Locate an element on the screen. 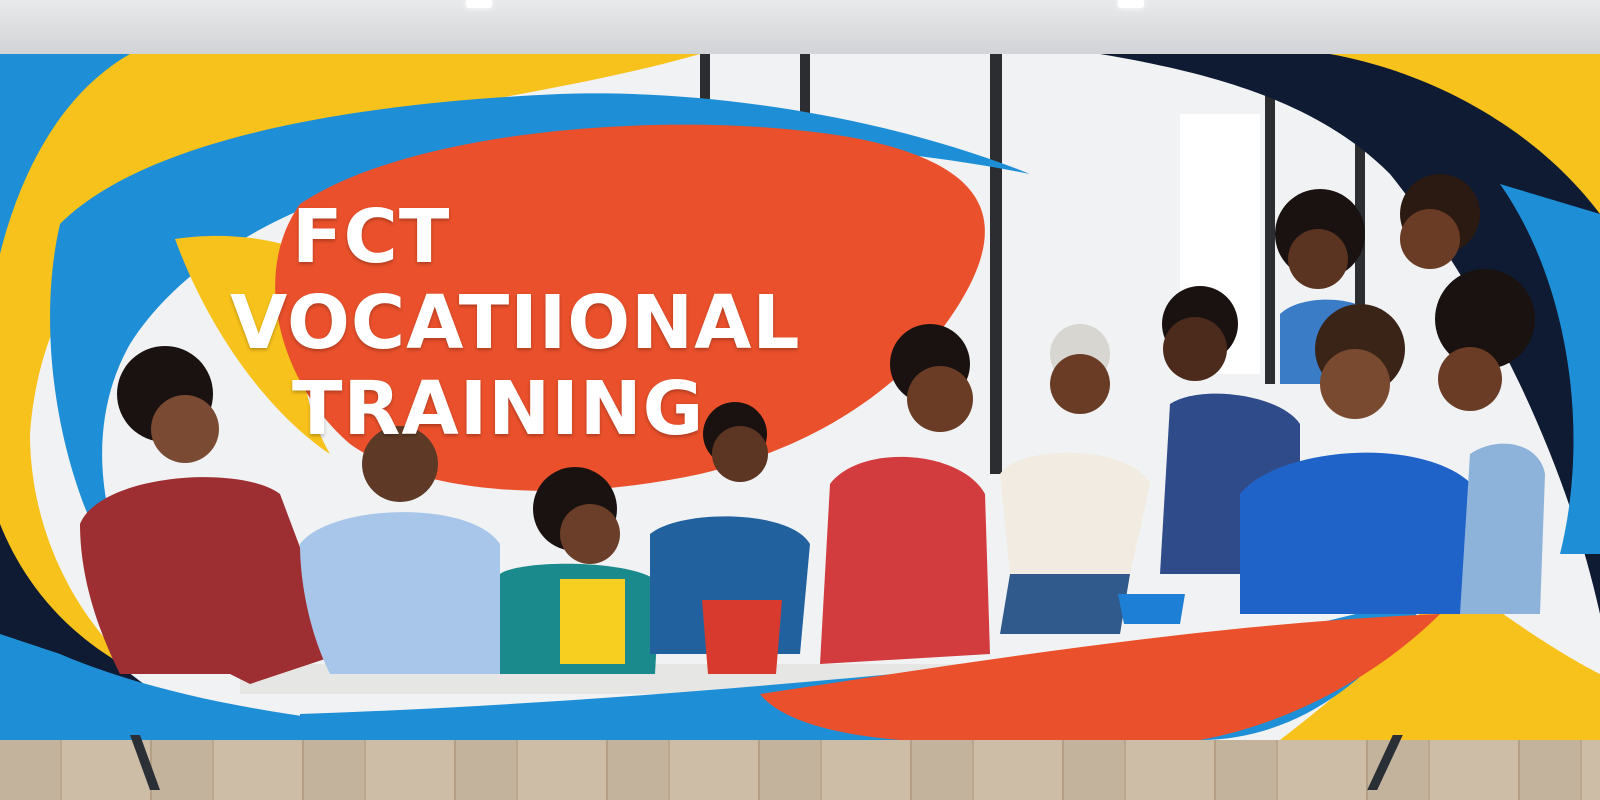 The width and height of the screenshot is (1600, 800). wall is located at coordinates (800, 30).